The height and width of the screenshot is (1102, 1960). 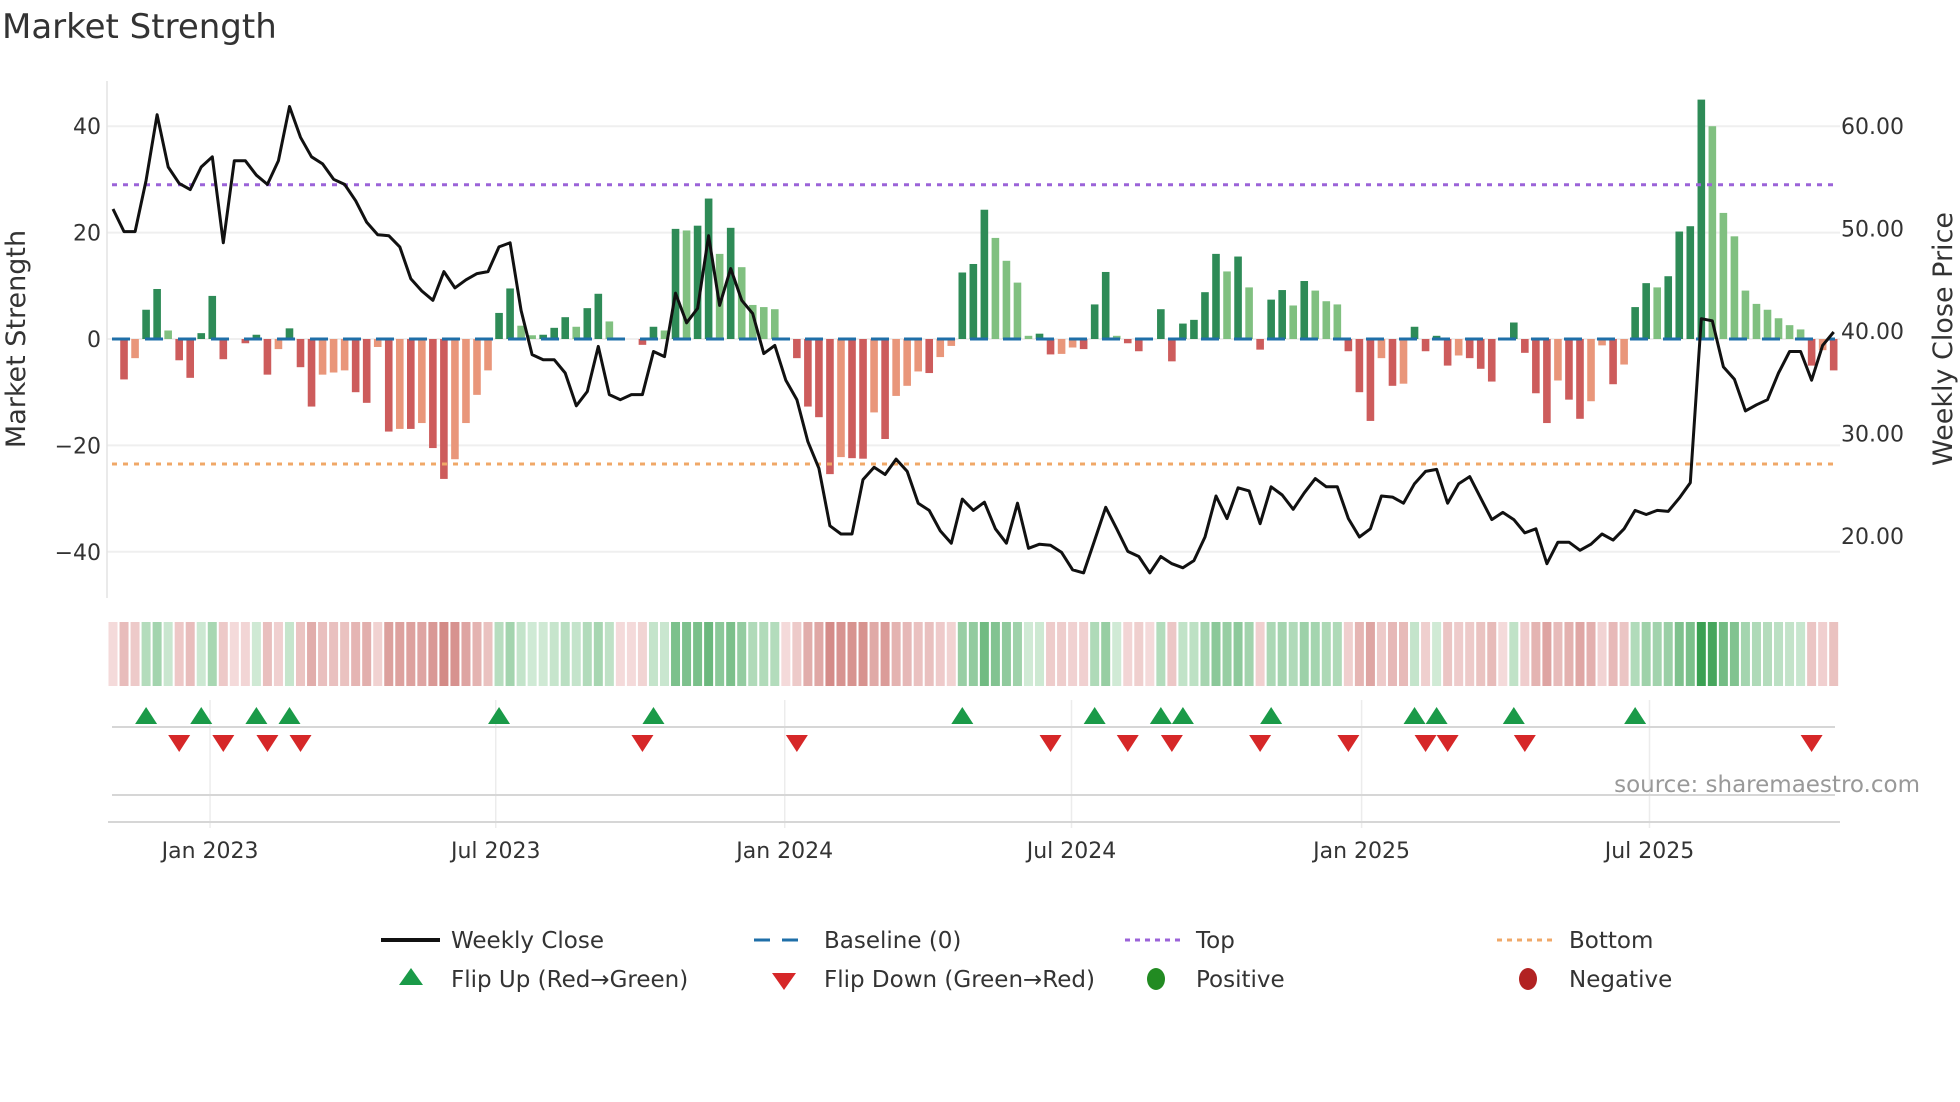 What do you see at coordinates (892, 941) in the screenshot?
I see `legend-baseline: Baseline (0)` at bounding box center [892, 941].